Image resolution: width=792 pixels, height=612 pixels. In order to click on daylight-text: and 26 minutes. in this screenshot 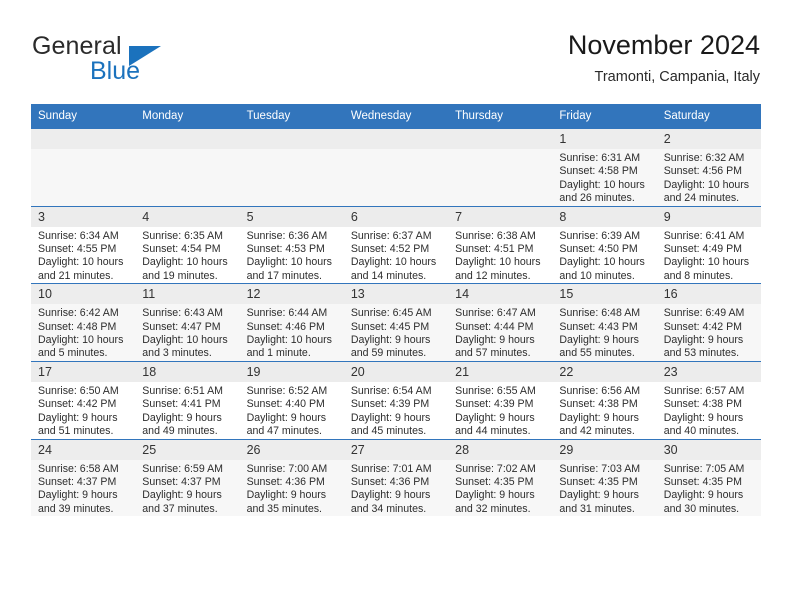, I will do `click(597, 198)`.